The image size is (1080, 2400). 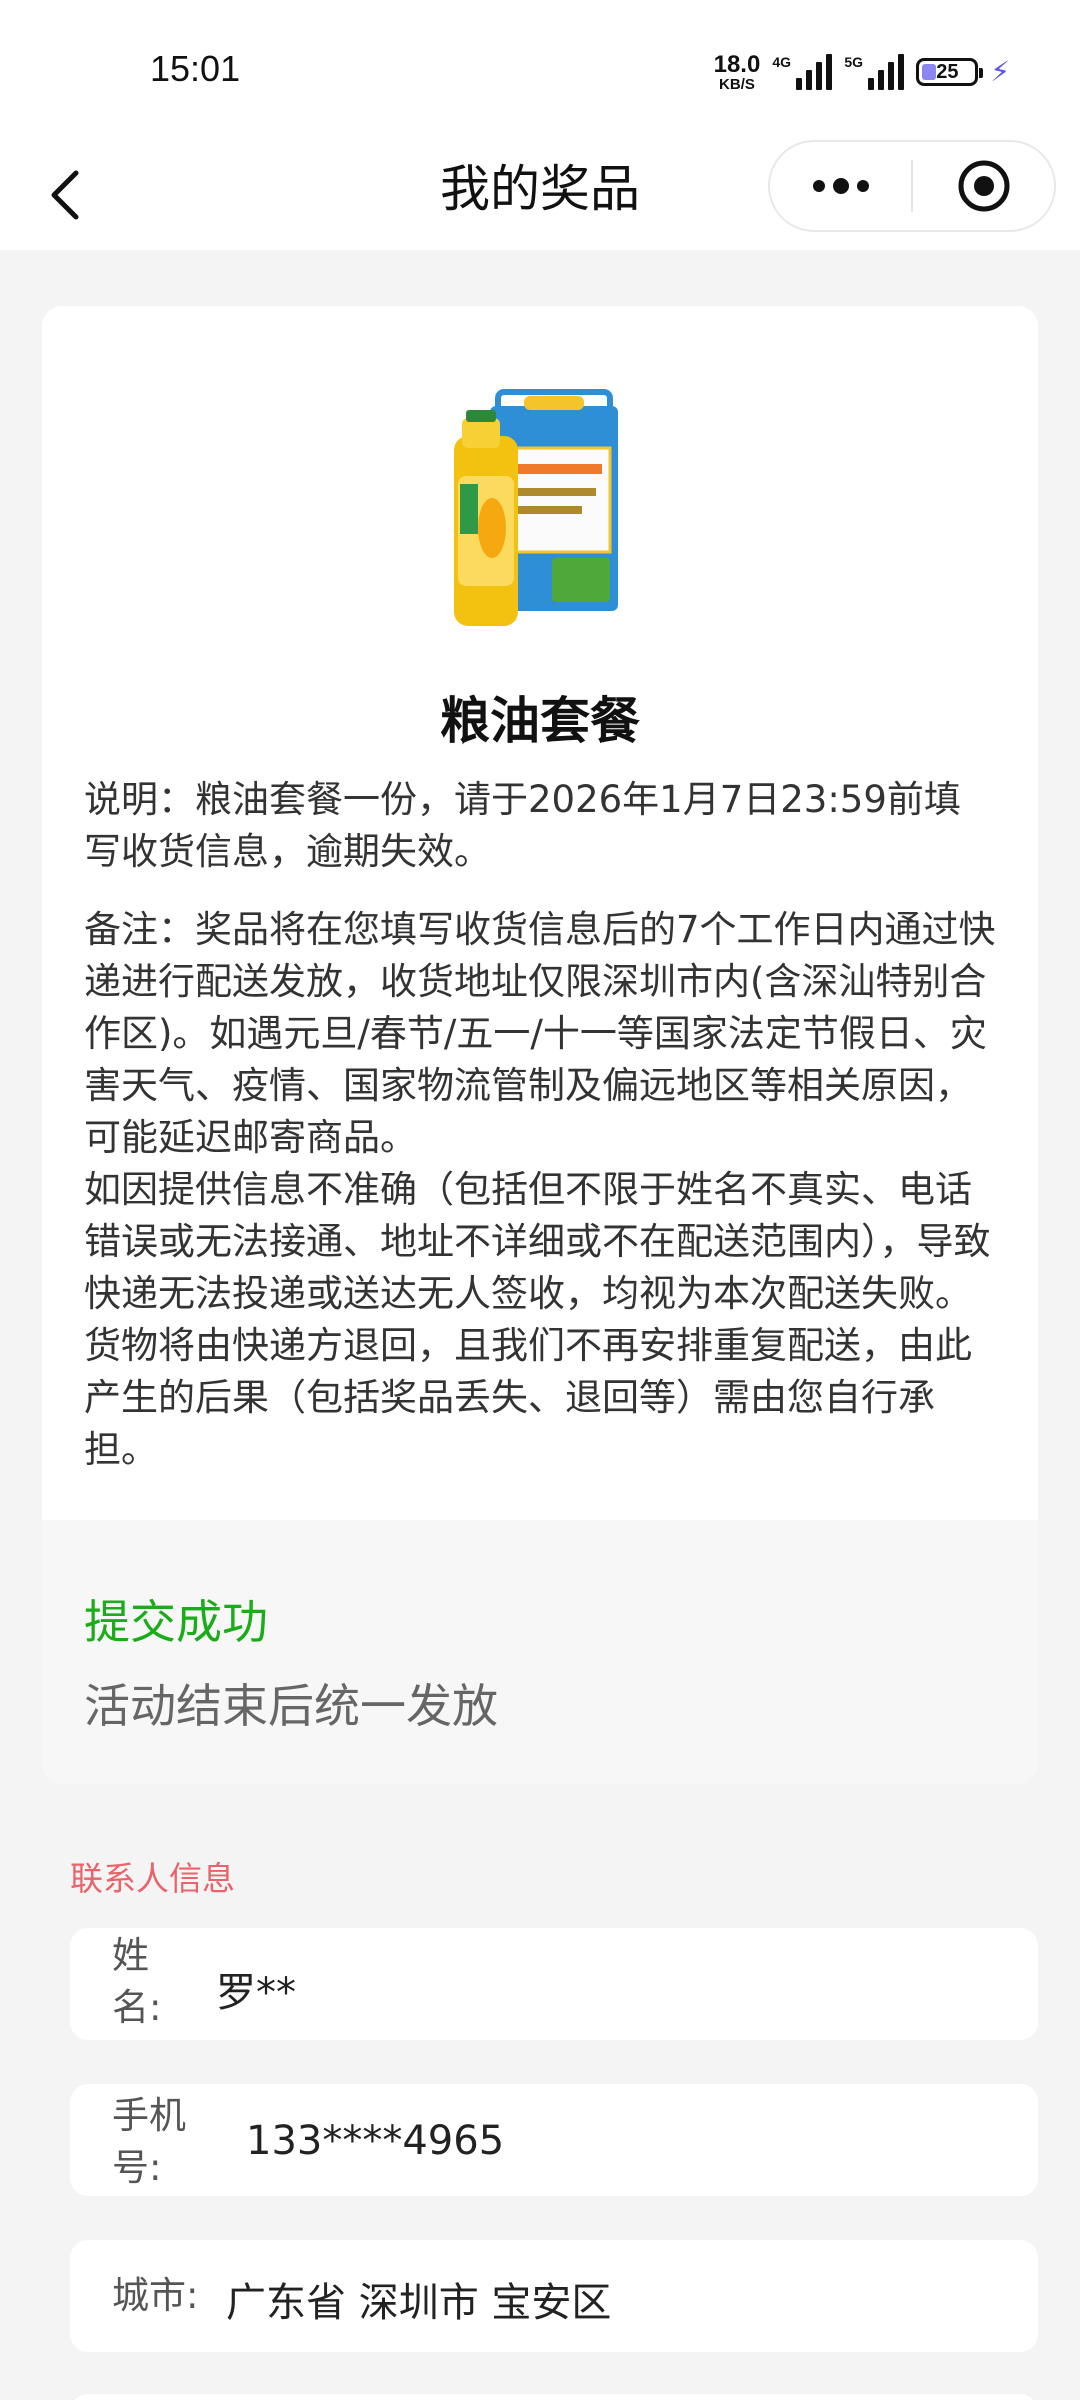 I want to click on close-mini-program-button, so click(x=983, y=186).